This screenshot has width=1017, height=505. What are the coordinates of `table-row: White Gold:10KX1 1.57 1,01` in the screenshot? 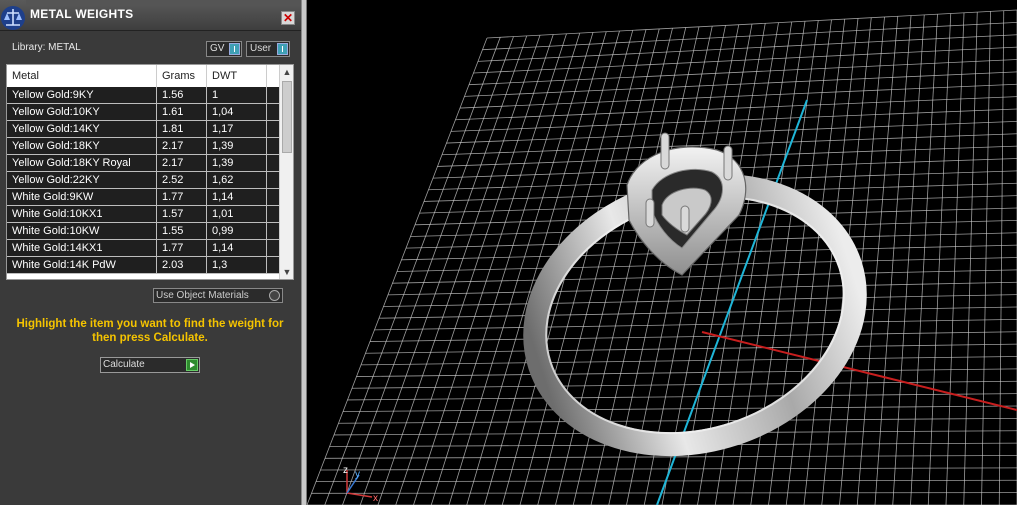 It's located at (143, 214).